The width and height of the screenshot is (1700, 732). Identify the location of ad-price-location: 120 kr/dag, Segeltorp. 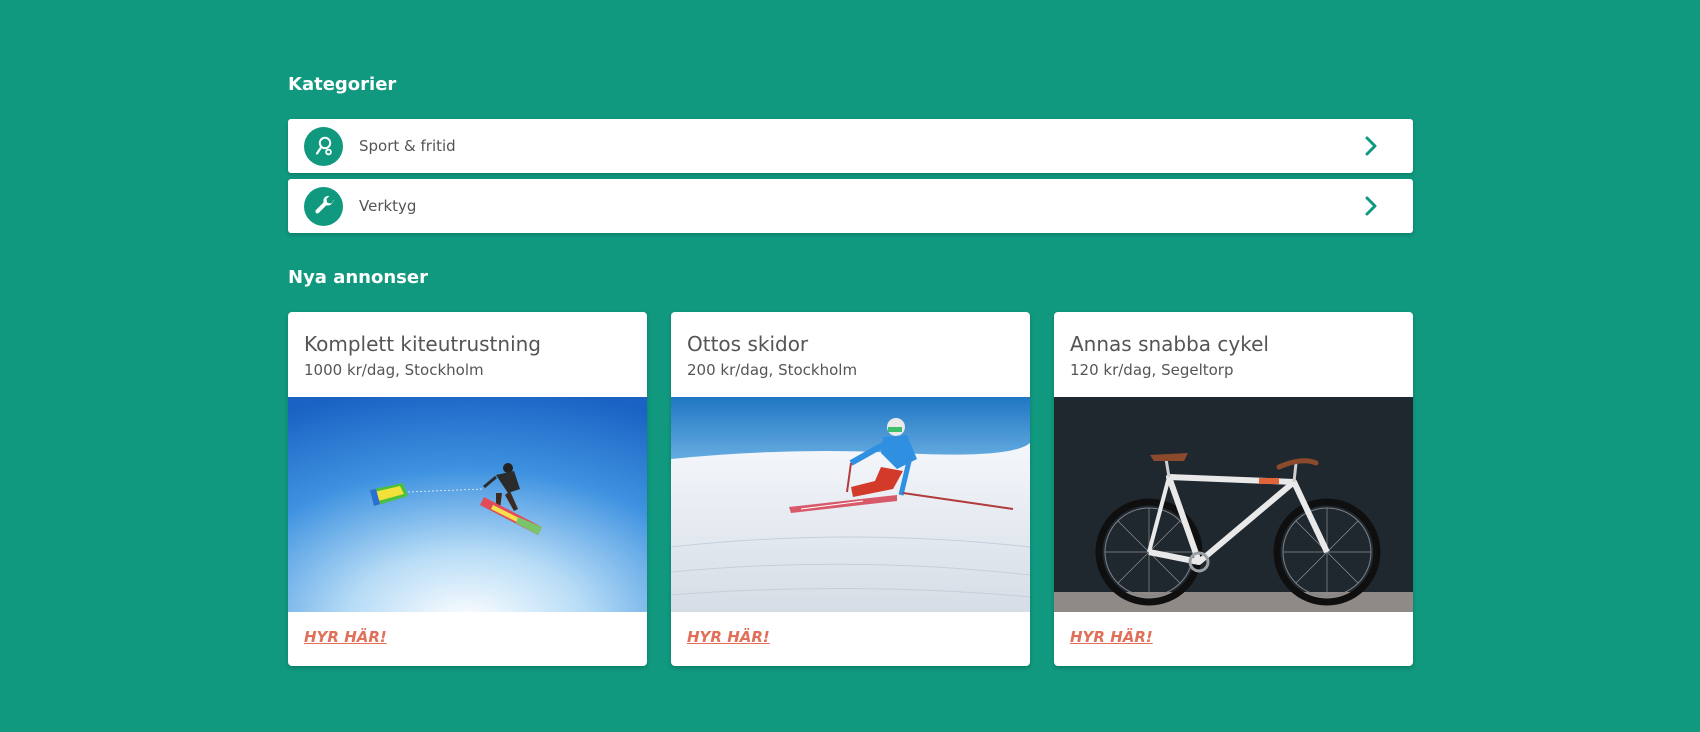
(1152, 370).